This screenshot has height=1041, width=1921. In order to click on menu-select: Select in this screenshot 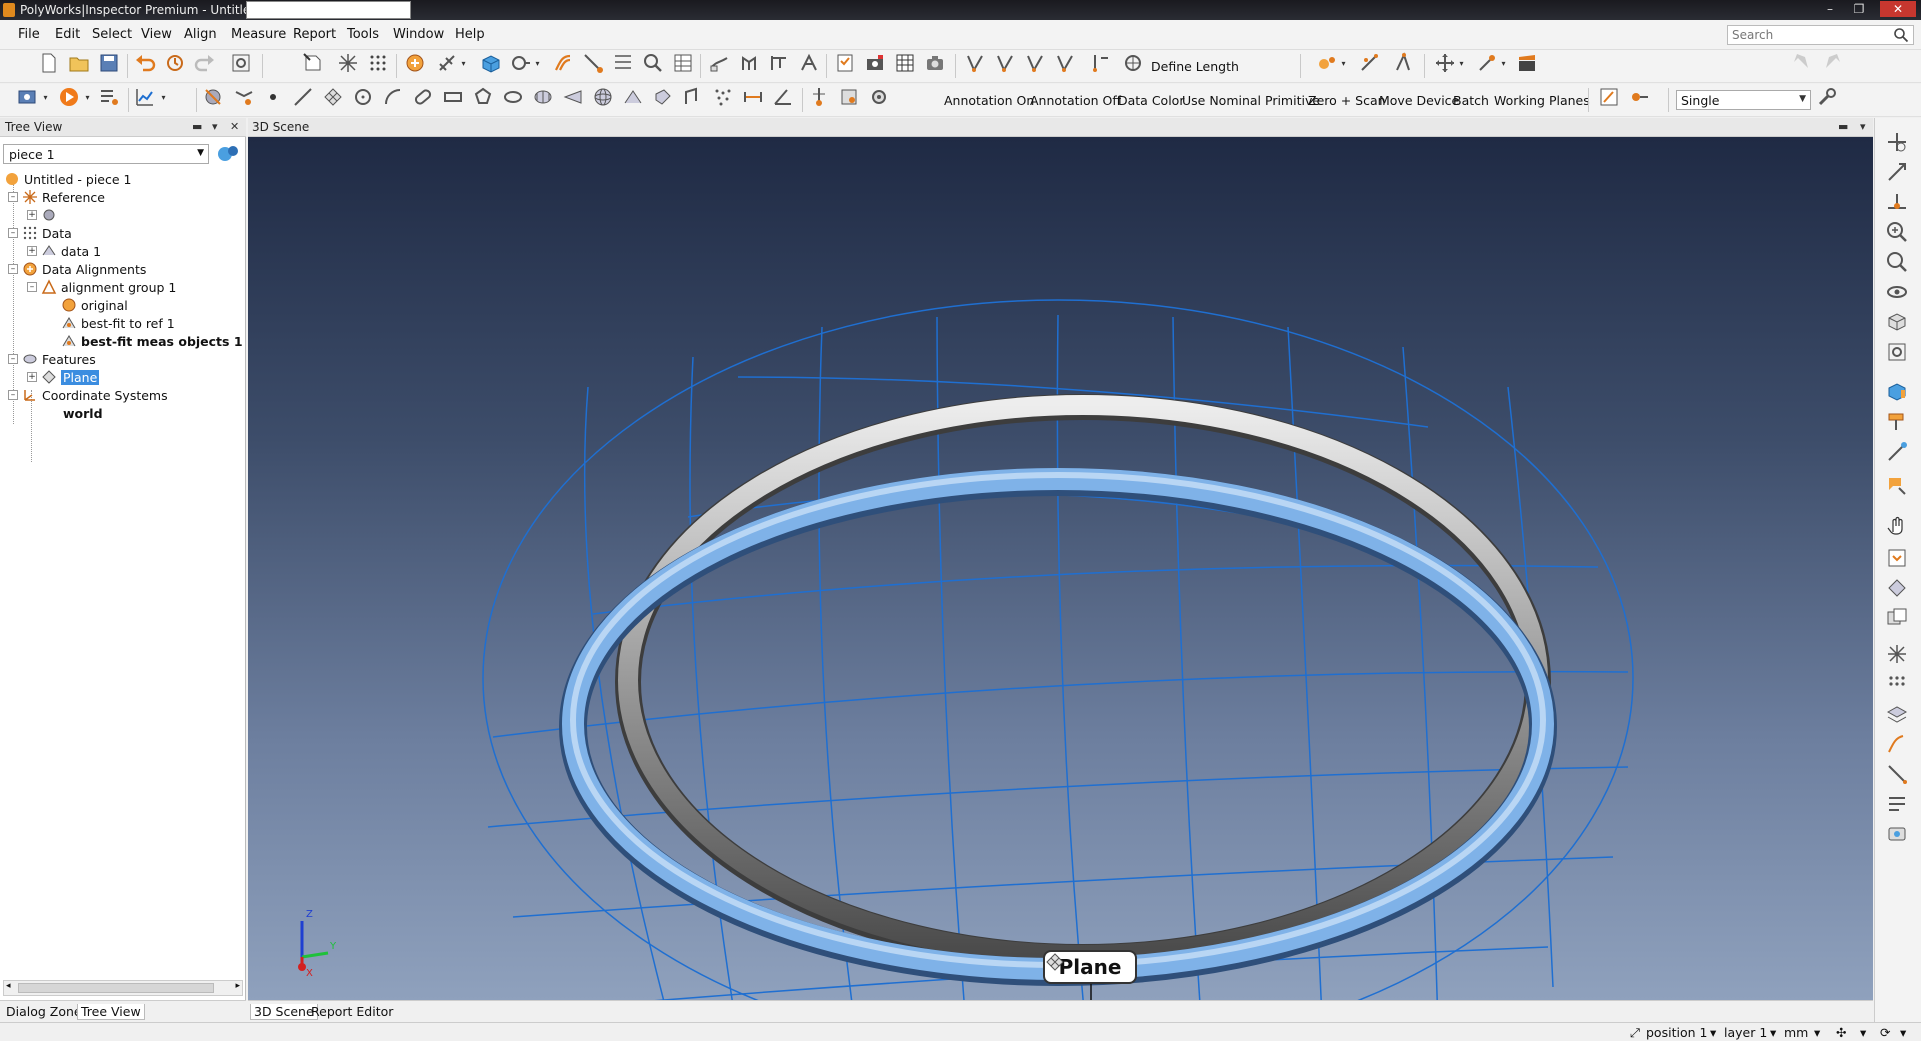, I will do `click(112, 34)`.